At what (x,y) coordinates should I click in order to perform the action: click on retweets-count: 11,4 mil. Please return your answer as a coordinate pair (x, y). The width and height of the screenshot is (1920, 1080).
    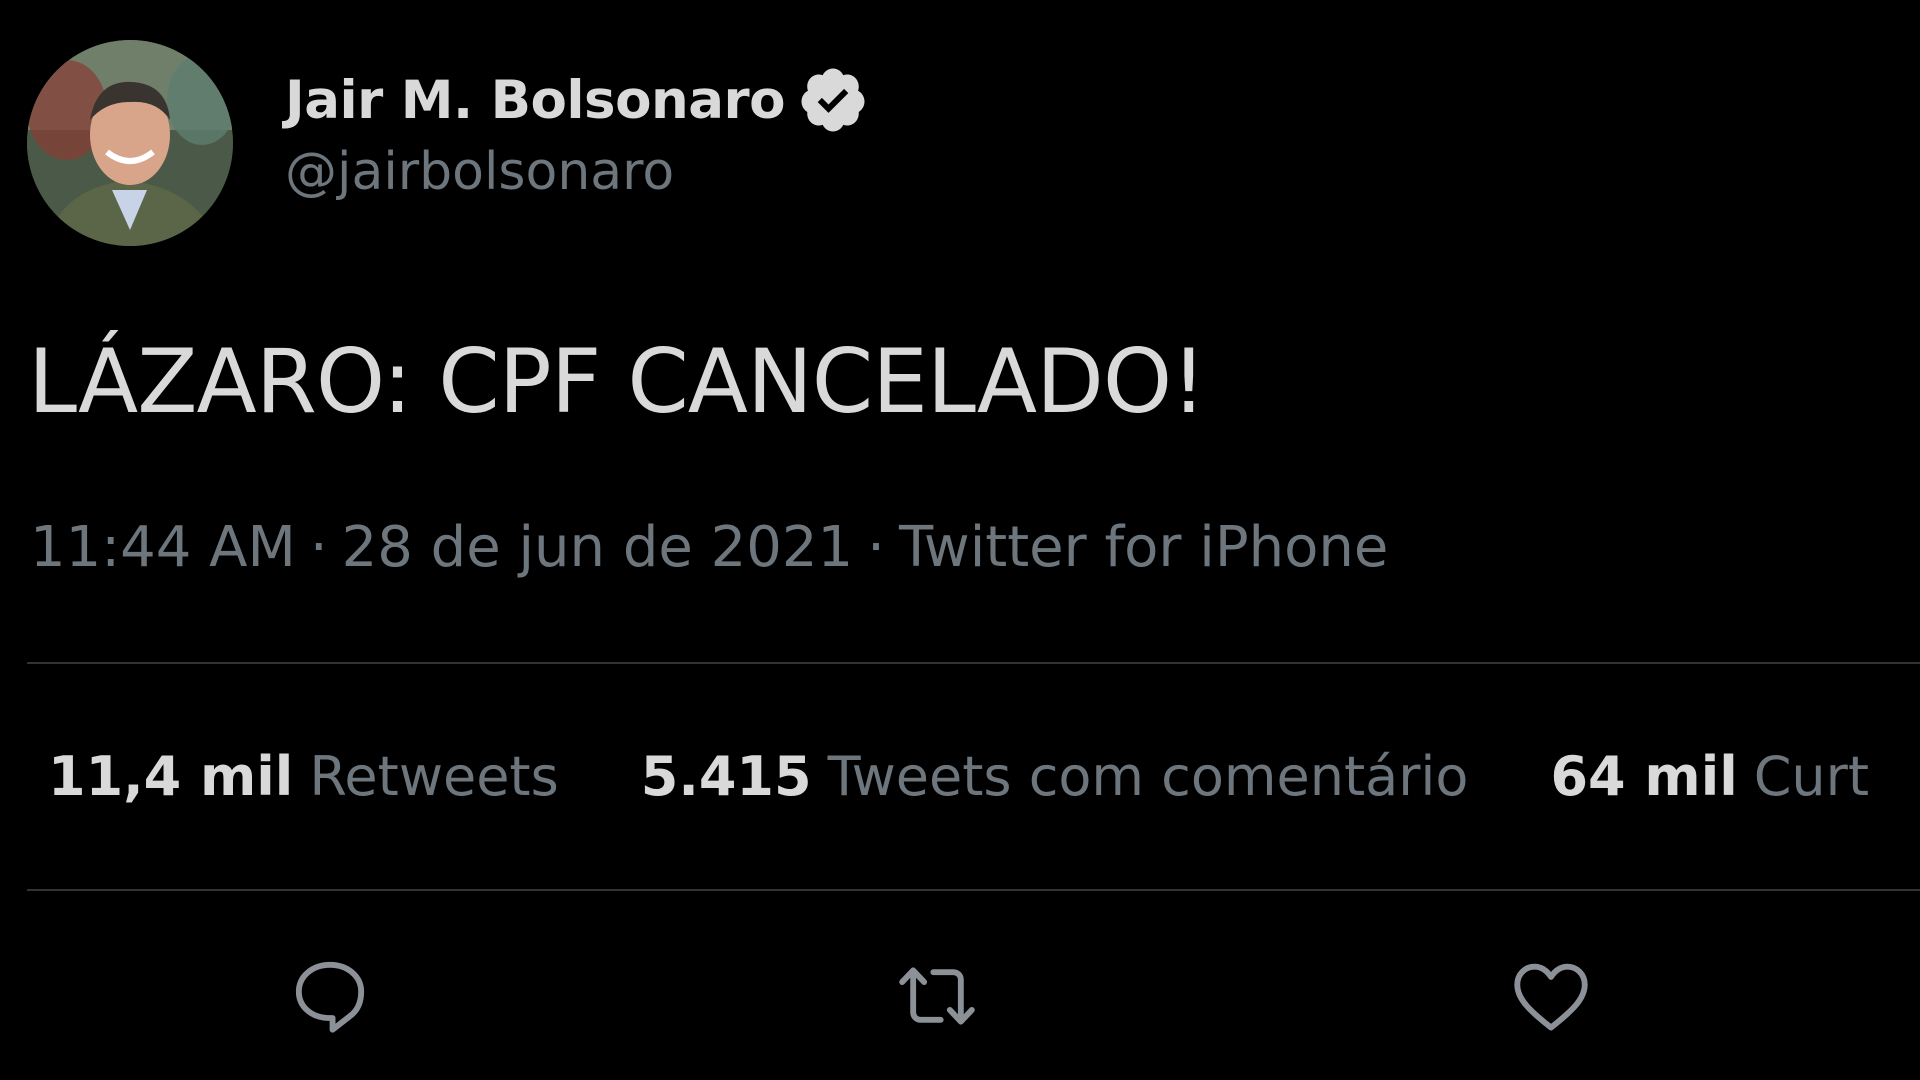
    Looking at the image, I should click on (171, 776).